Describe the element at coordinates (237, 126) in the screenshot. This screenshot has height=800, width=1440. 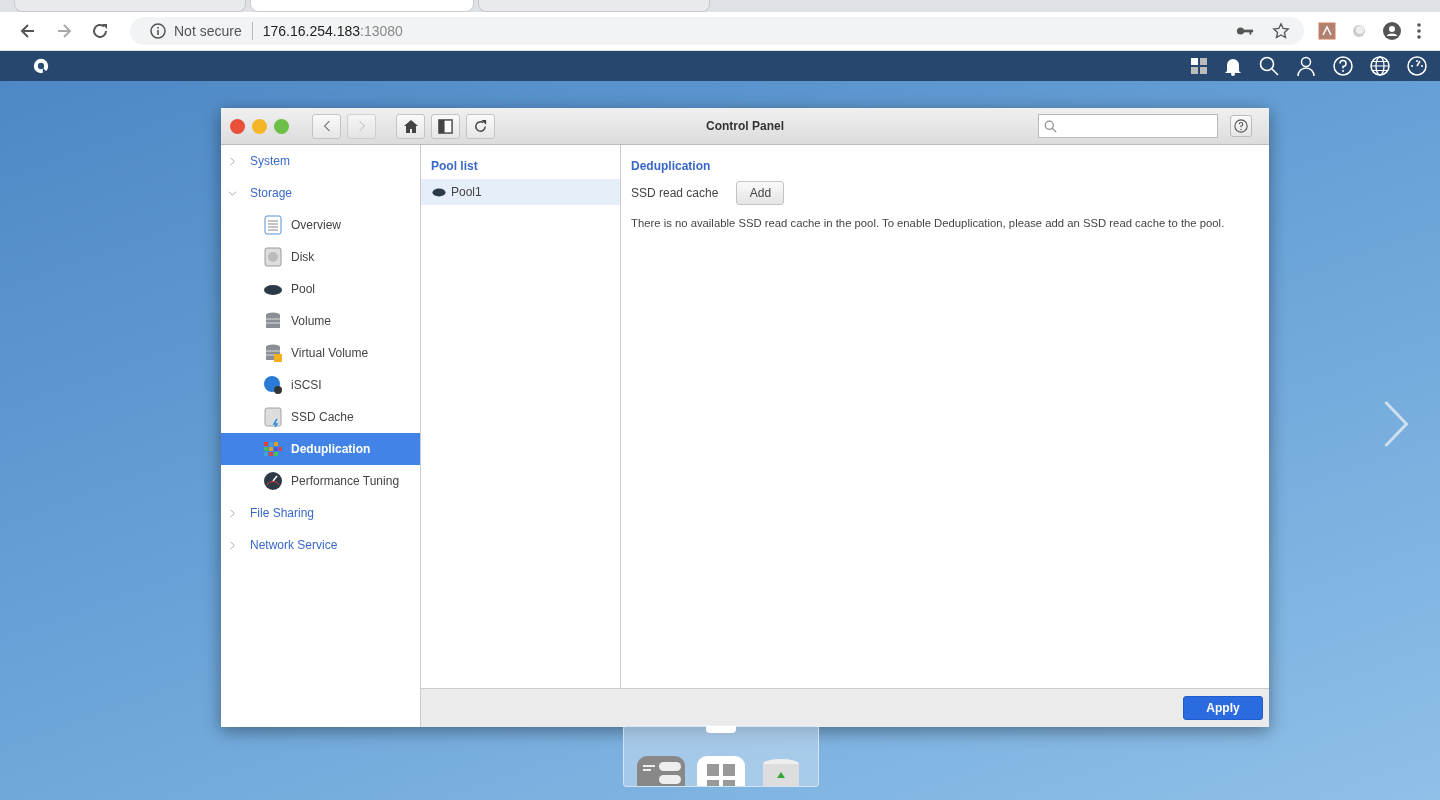
I see `close-icon` at that location.